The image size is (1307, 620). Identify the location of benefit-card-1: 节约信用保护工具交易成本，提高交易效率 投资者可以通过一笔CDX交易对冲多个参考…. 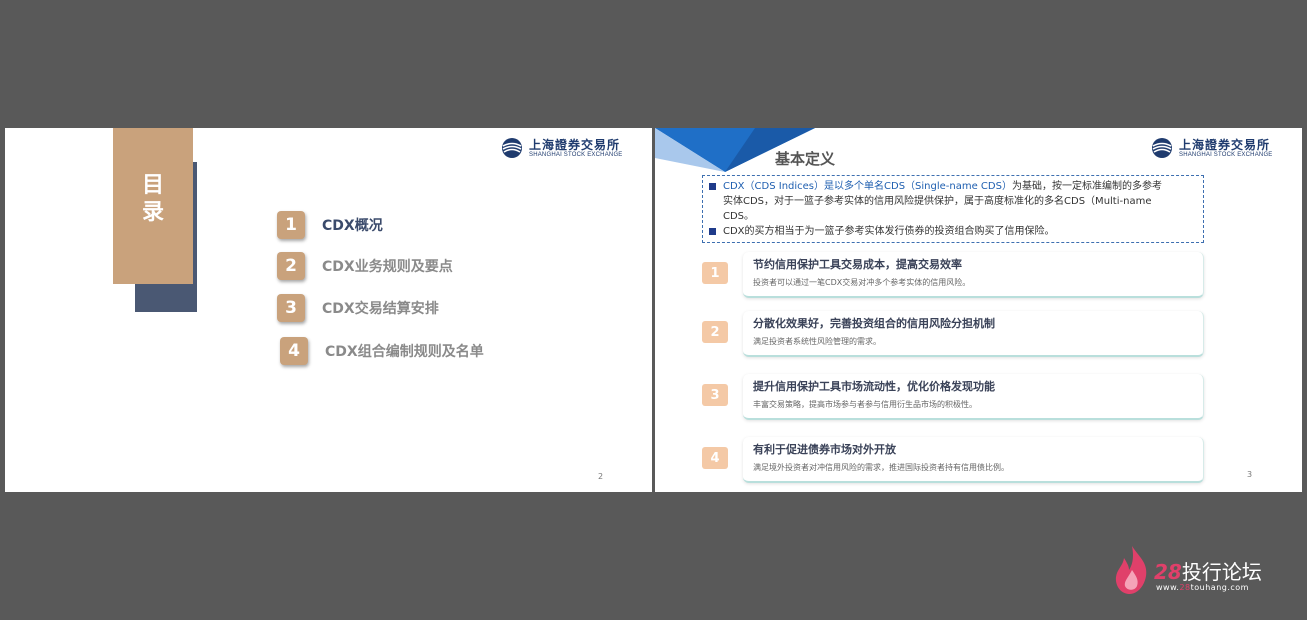
(973, 275).